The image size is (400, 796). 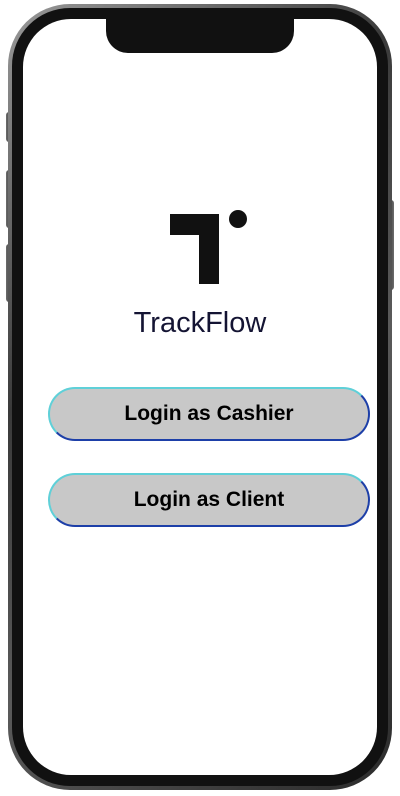 I want to click on login-as-cashier-button: Login as Cashier, so click(x=209, y=414).